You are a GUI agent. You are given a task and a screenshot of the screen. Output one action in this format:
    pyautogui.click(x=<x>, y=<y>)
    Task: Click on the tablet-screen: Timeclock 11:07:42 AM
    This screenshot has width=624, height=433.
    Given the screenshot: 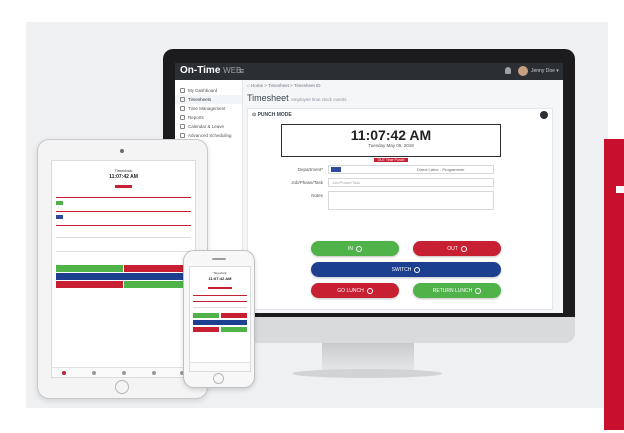 What is the action you would take?
    pyautogui.click(x=123, y=269)
    